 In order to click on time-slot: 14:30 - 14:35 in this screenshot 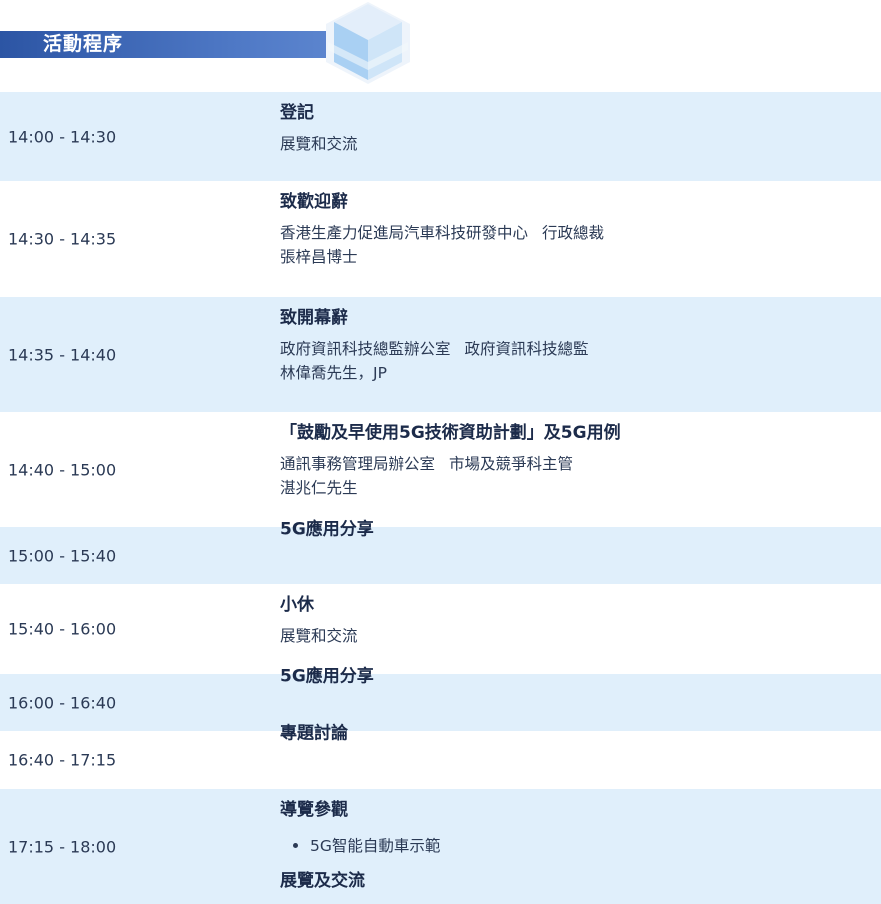, I will do `click(62, 239)`.